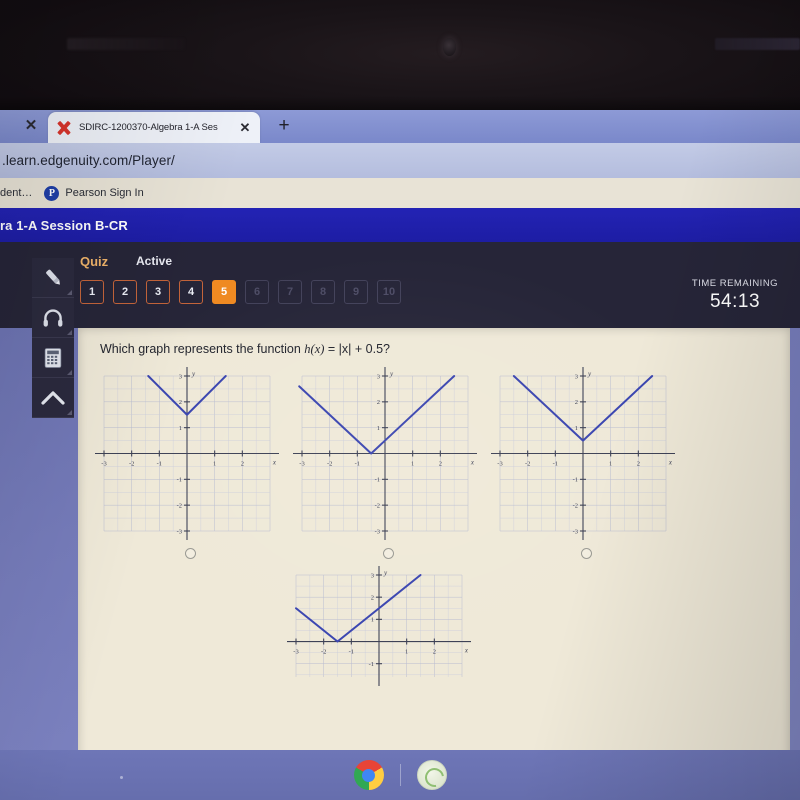 The height and width of the screenshot is (800, 800). Describe the element at coordinates (389, 292) in the screenshot. I see `question-number-10: 10` at that location.